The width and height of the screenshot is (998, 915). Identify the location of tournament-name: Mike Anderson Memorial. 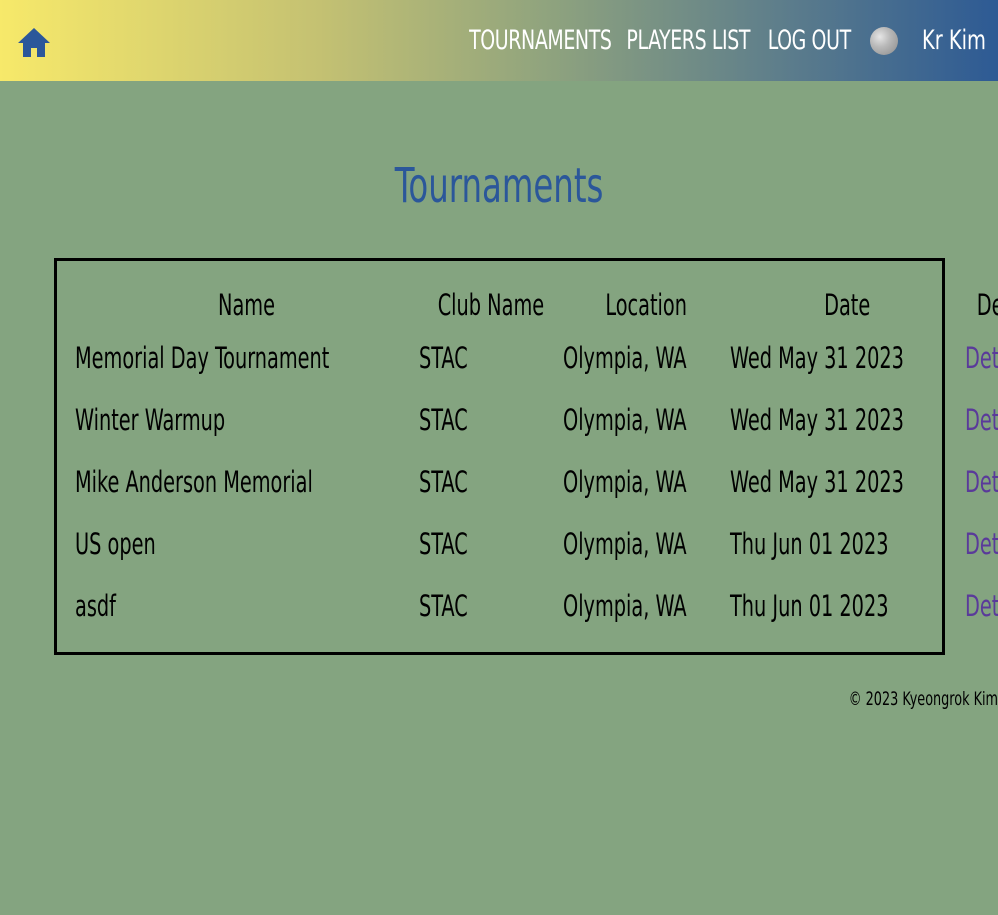
(194, 482).